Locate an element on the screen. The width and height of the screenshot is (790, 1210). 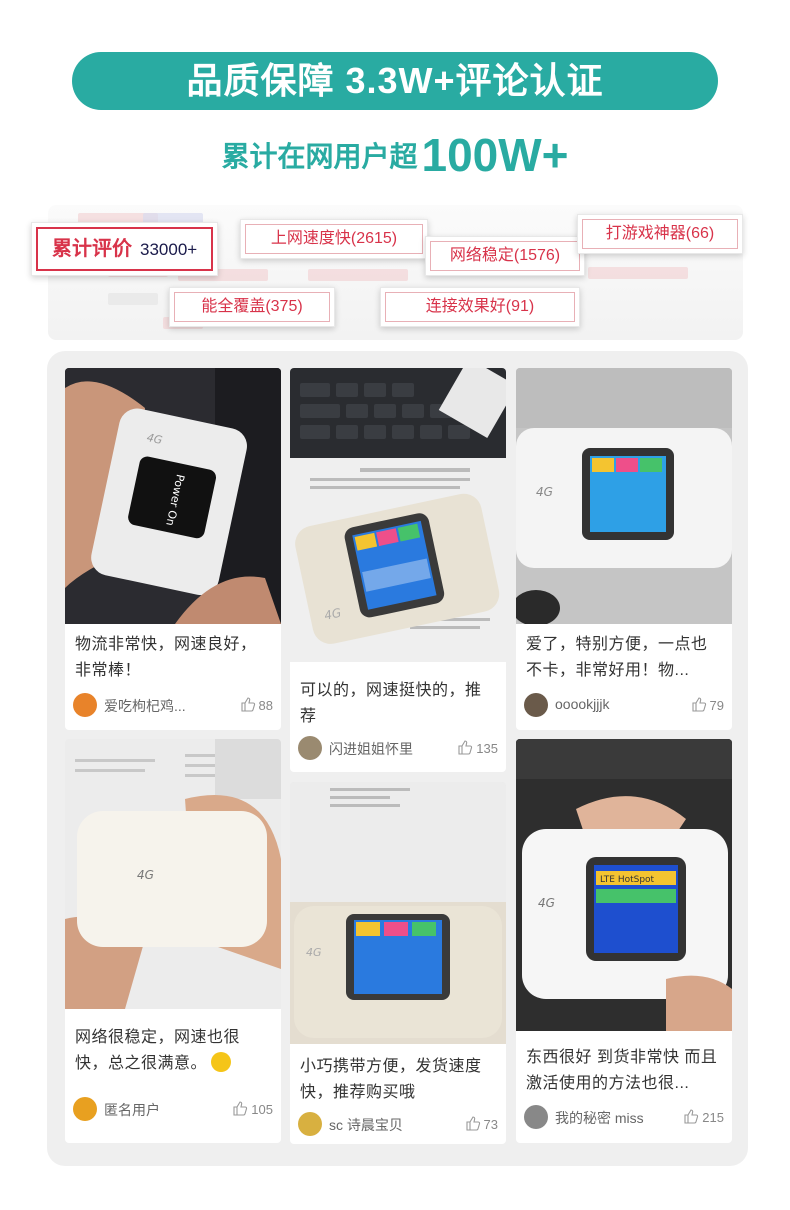
username: 匿名用户 is located at coordinates (132, 1110).